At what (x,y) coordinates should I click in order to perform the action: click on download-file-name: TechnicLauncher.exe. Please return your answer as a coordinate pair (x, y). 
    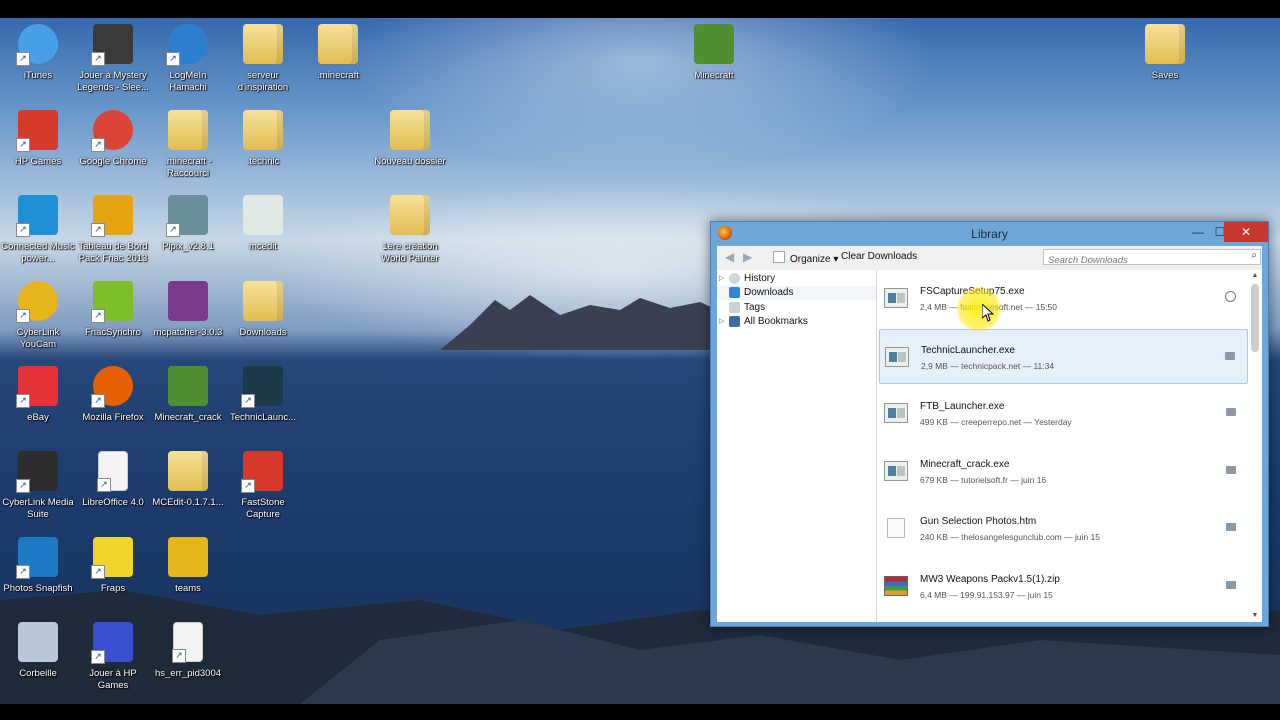
    Looking at the image, I should click on (968, 350).